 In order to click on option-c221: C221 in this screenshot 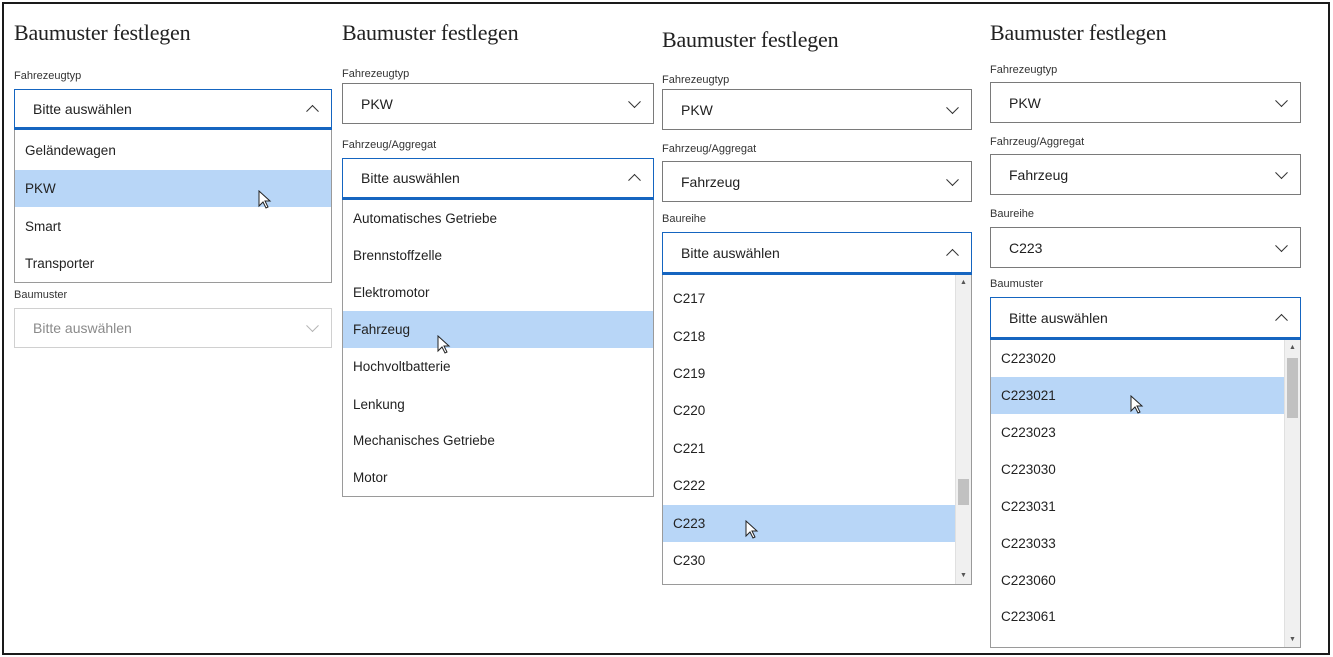, I will do `click(809, 448)`.